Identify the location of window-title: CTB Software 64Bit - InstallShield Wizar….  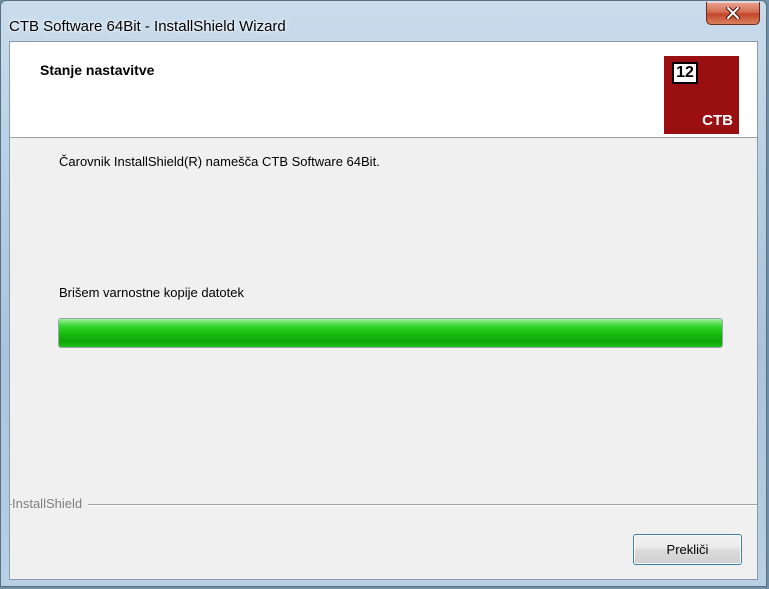
(147, 26).